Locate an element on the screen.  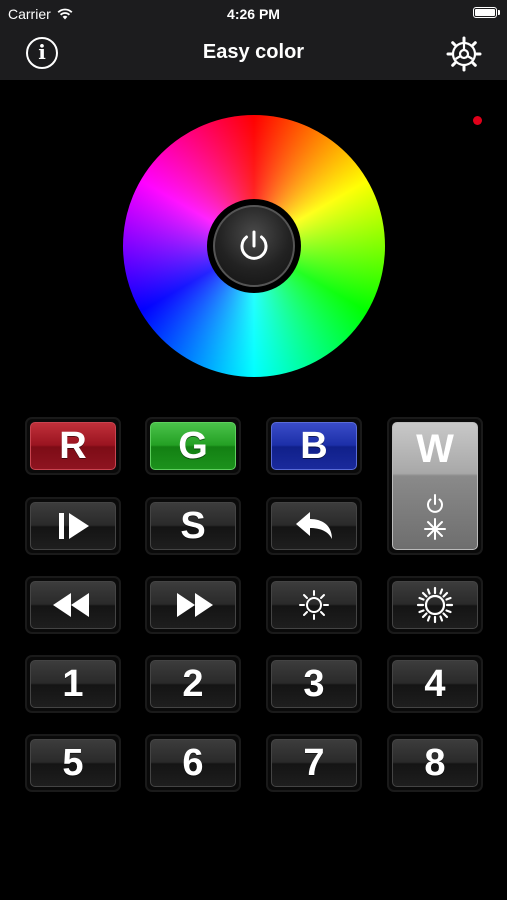
speed-label: S is located at coordinates (193, 525).